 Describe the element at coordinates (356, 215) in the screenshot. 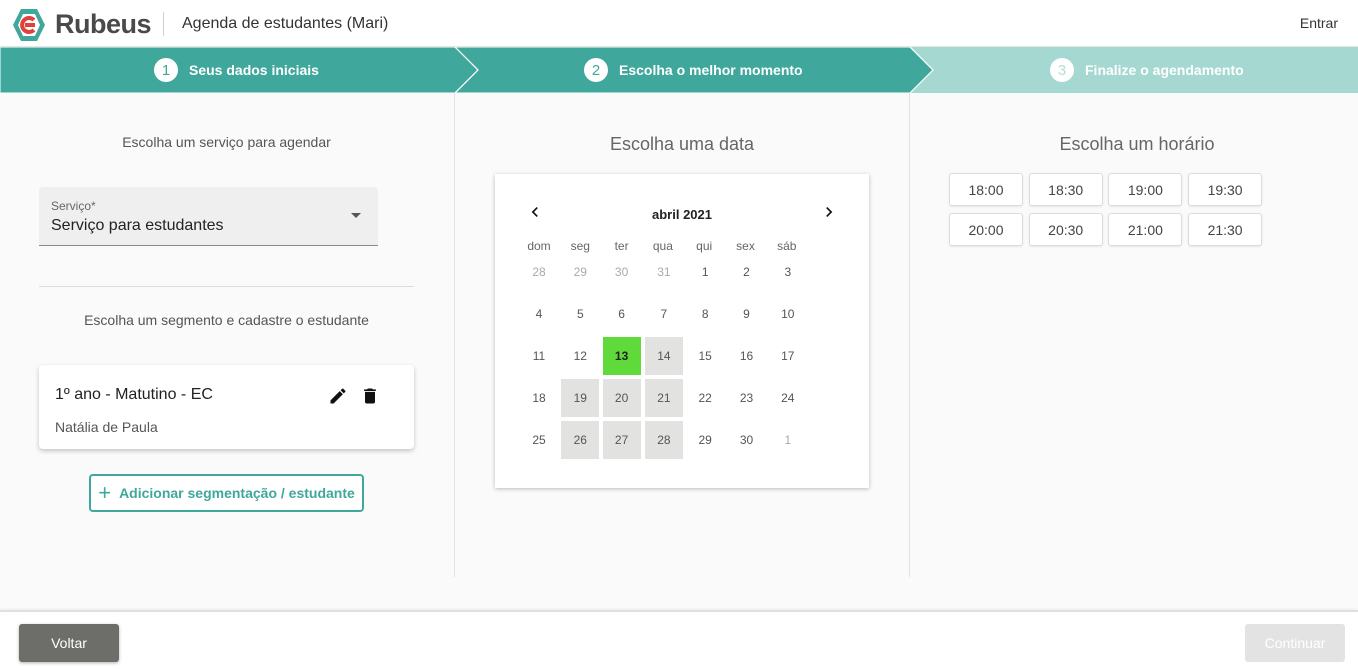

I see `dropdown-arrow-icon` at that location.